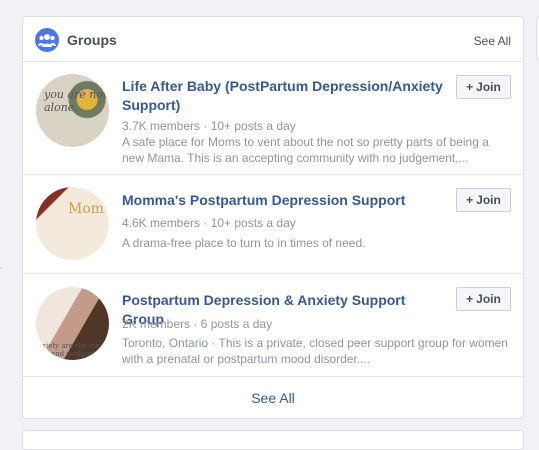 The width and height of the screenshot is (539, 450). What do you see at coordinates (86, 209) in the screenshot?
I see `thumbnail-text: Mom` at bounding box center [86, 209].